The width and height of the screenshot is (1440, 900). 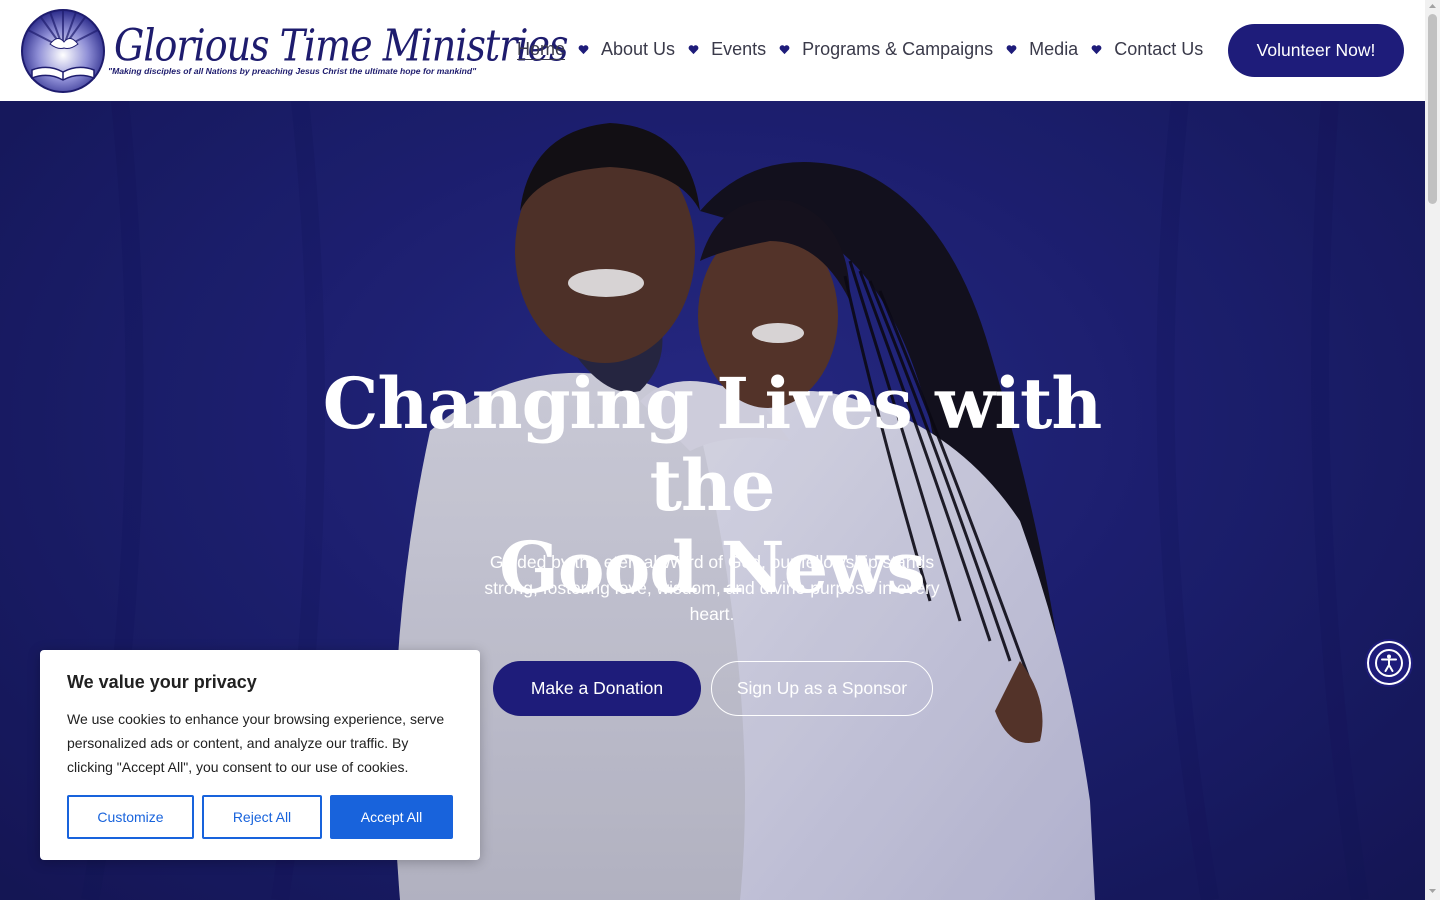 What do you see at coordinates (1432, 109) in the screenshot?
I see `scrollbar-thumb` at bounding box center [1432, 109].